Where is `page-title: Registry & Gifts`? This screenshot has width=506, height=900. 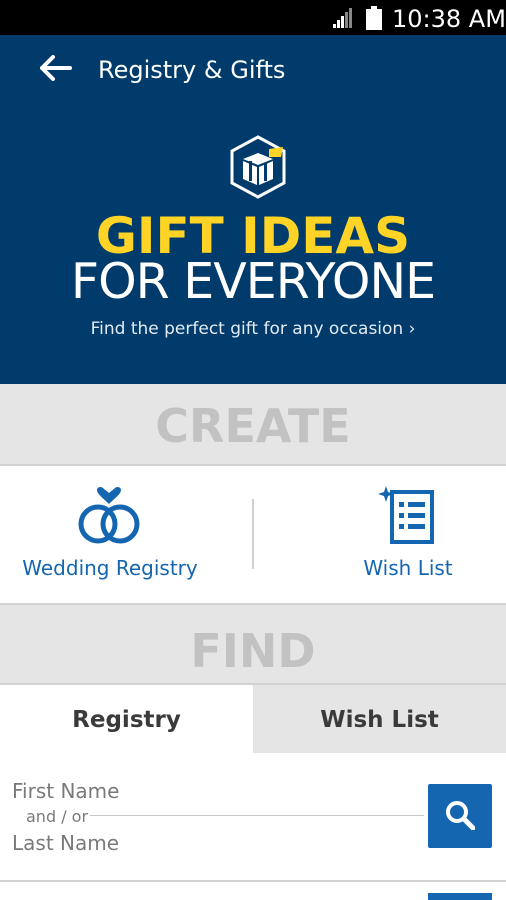 page-title: Registry & Gifts is located at coordinates (192, 70).